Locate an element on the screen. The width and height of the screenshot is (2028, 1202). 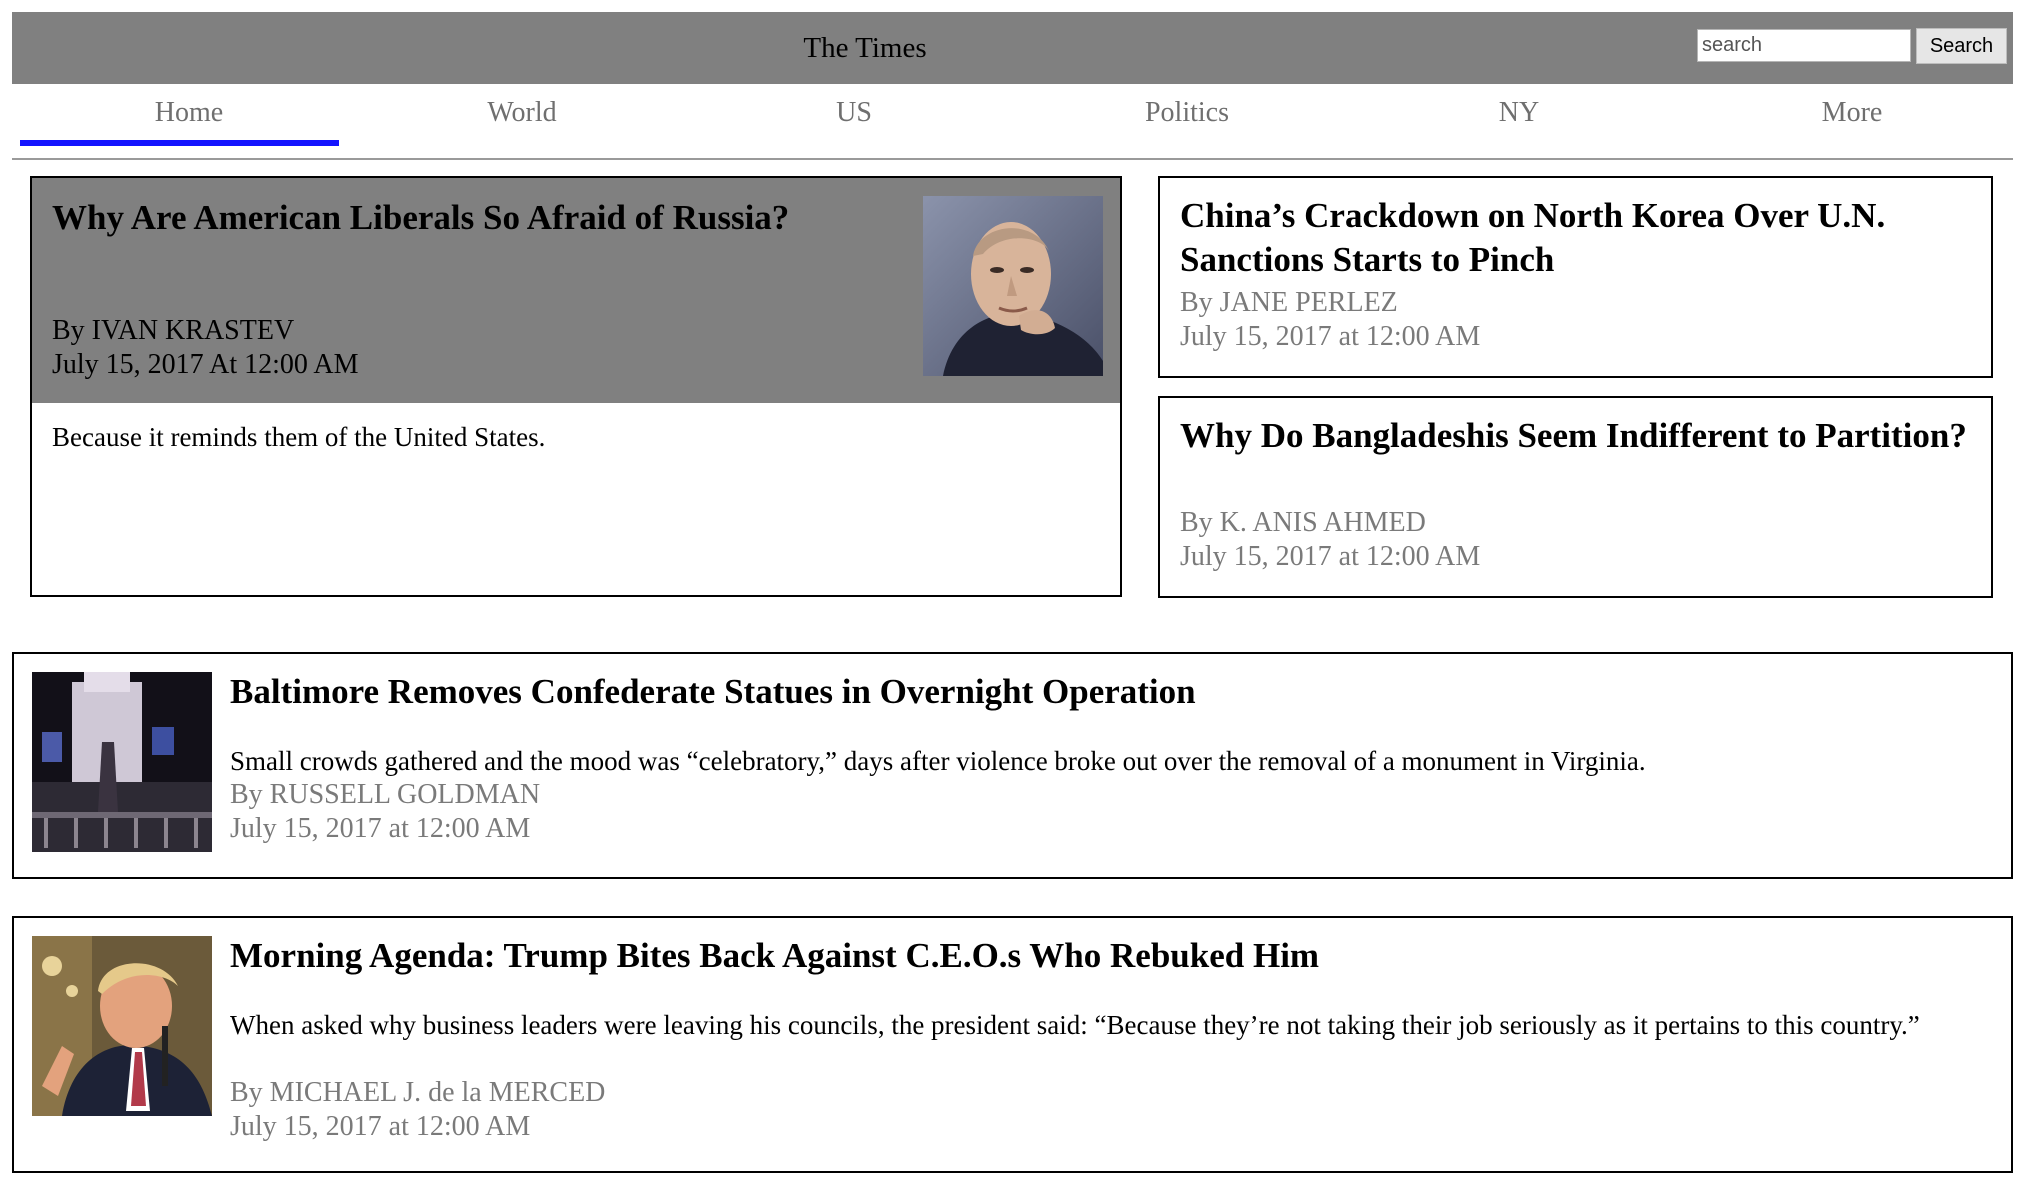
press-conference-photo-icon is located at coordinates (122, 1026).